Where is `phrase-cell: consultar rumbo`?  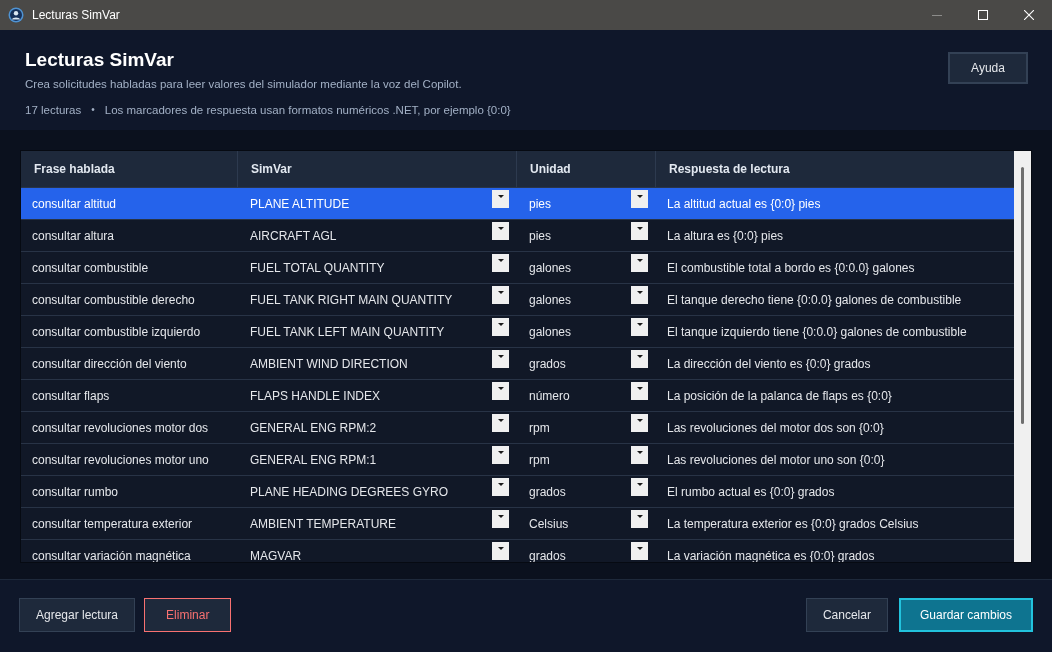 phrase-cell: consultar rumbo is located at coordinates (75, 491).